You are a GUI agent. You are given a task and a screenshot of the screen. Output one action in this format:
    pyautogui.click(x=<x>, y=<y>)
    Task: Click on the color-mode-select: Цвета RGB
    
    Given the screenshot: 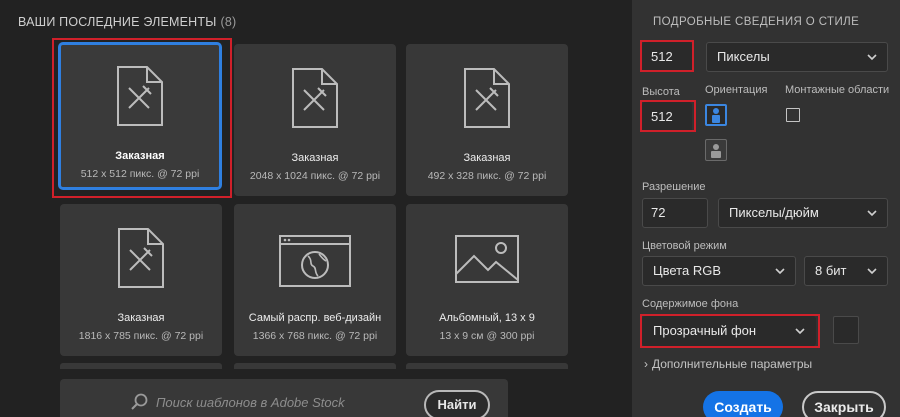 What is the action you would take?
    pyautogui.click(x=719, y=271)
    